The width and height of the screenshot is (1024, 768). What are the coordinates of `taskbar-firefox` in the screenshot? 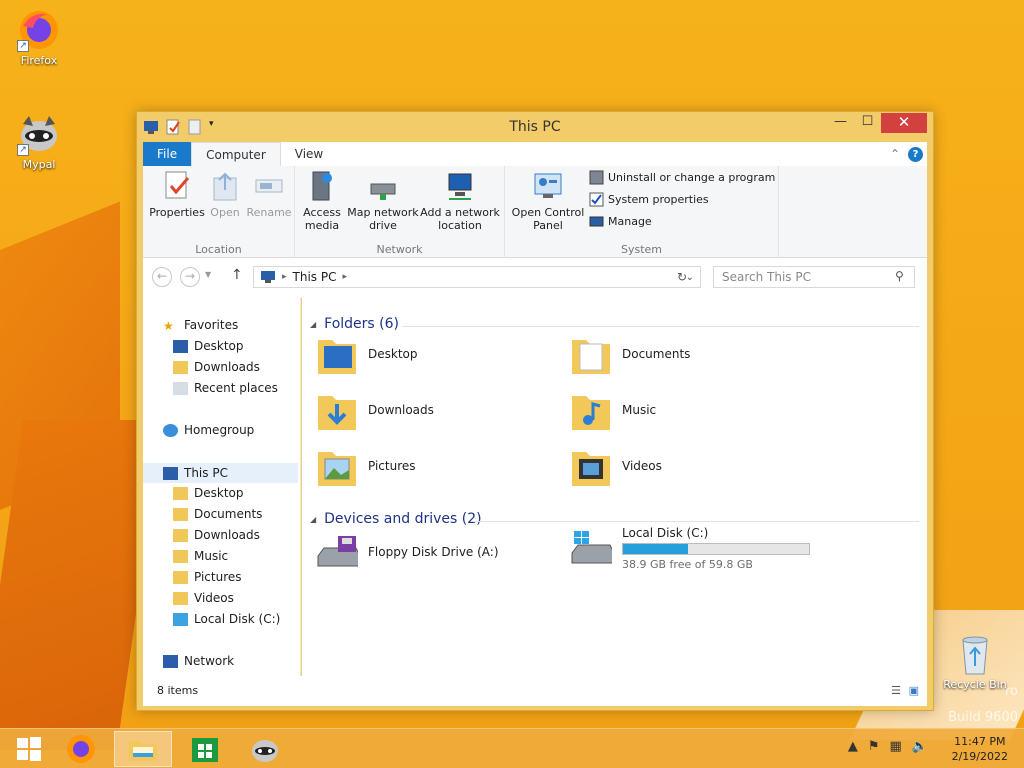 It's located at (81, 749).